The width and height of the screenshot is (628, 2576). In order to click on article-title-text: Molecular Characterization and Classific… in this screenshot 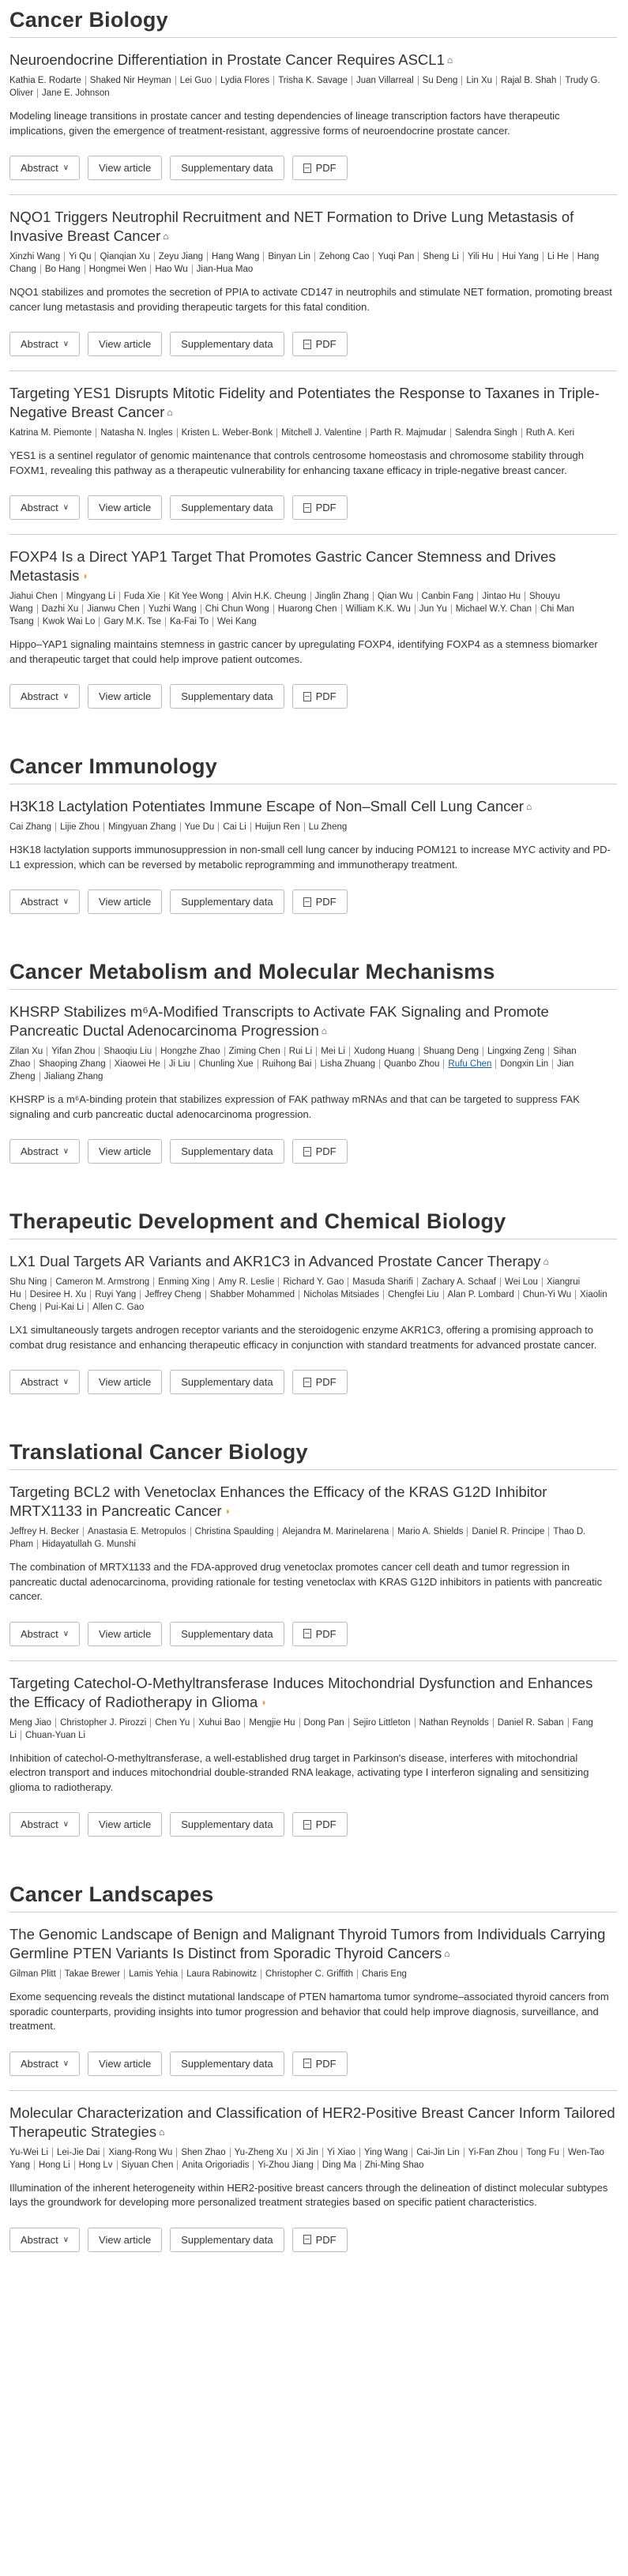, I will do `click(312, 2122)`.